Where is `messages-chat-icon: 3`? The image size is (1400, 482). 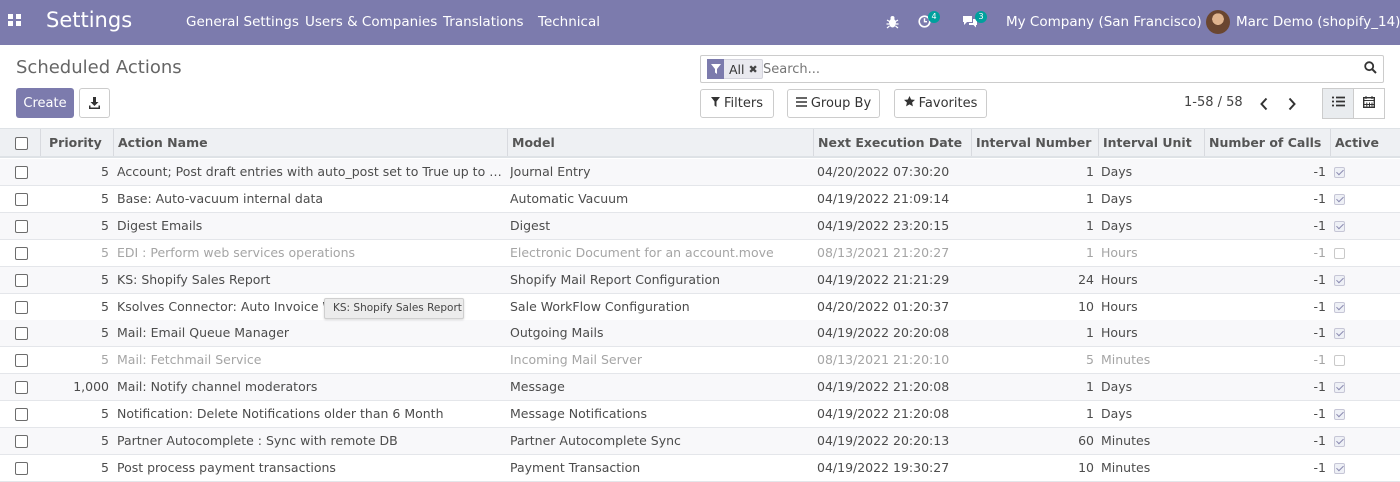
messages-chat-icon: 3 is located at coordinates (974, 21).